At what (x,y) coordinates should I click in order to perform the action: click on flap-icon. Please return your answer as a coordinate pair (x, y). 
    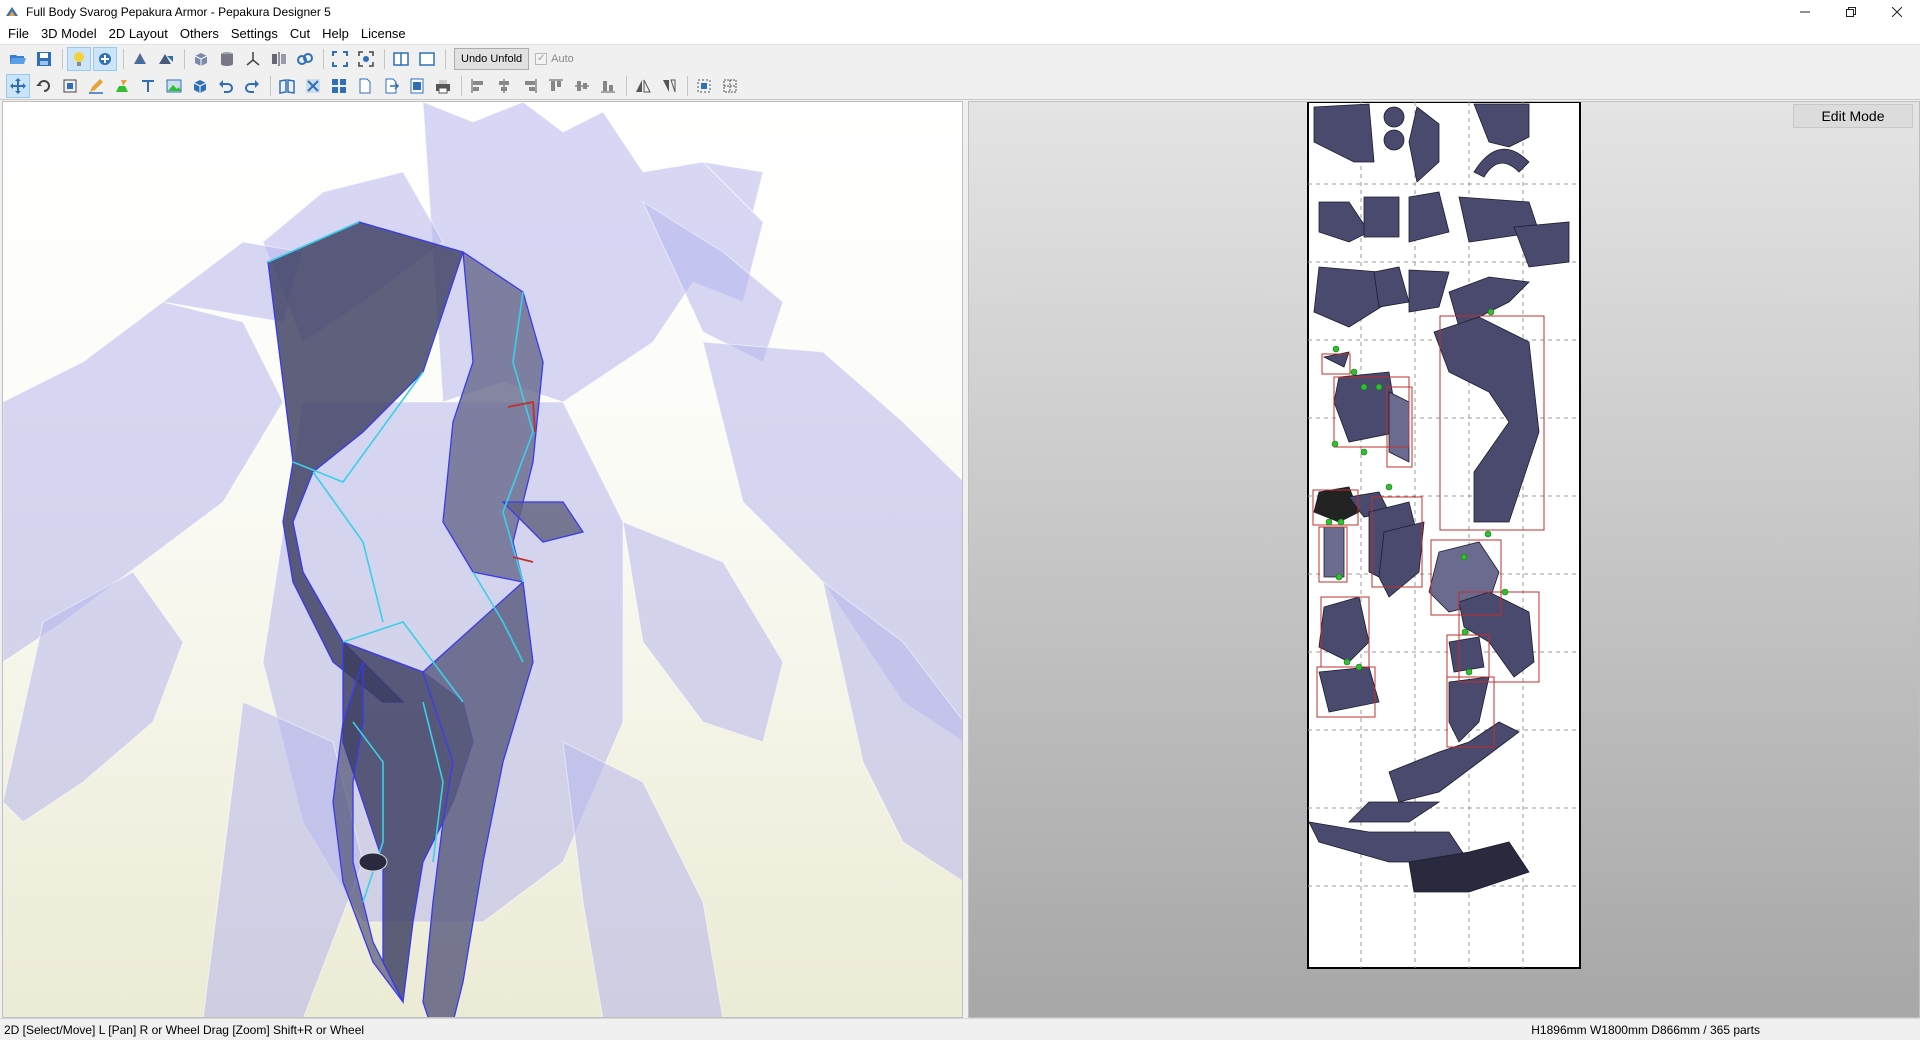
    Looking at the image, I should click on (122, 85).